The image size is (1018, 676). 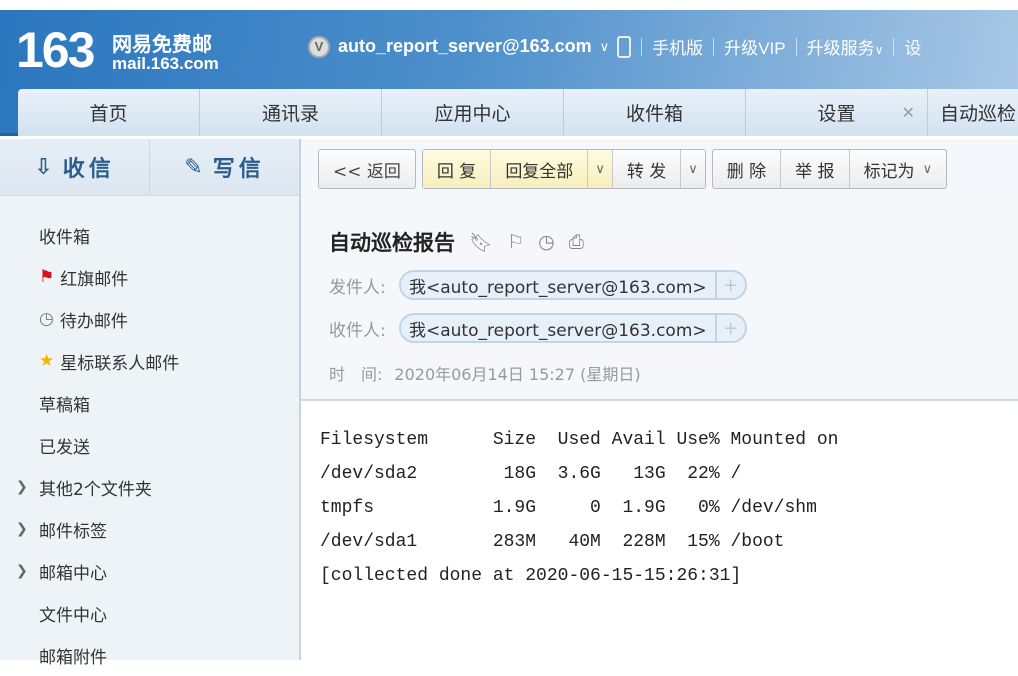 I want to click on edit-icon: ✎, so click(x=195, y=167).